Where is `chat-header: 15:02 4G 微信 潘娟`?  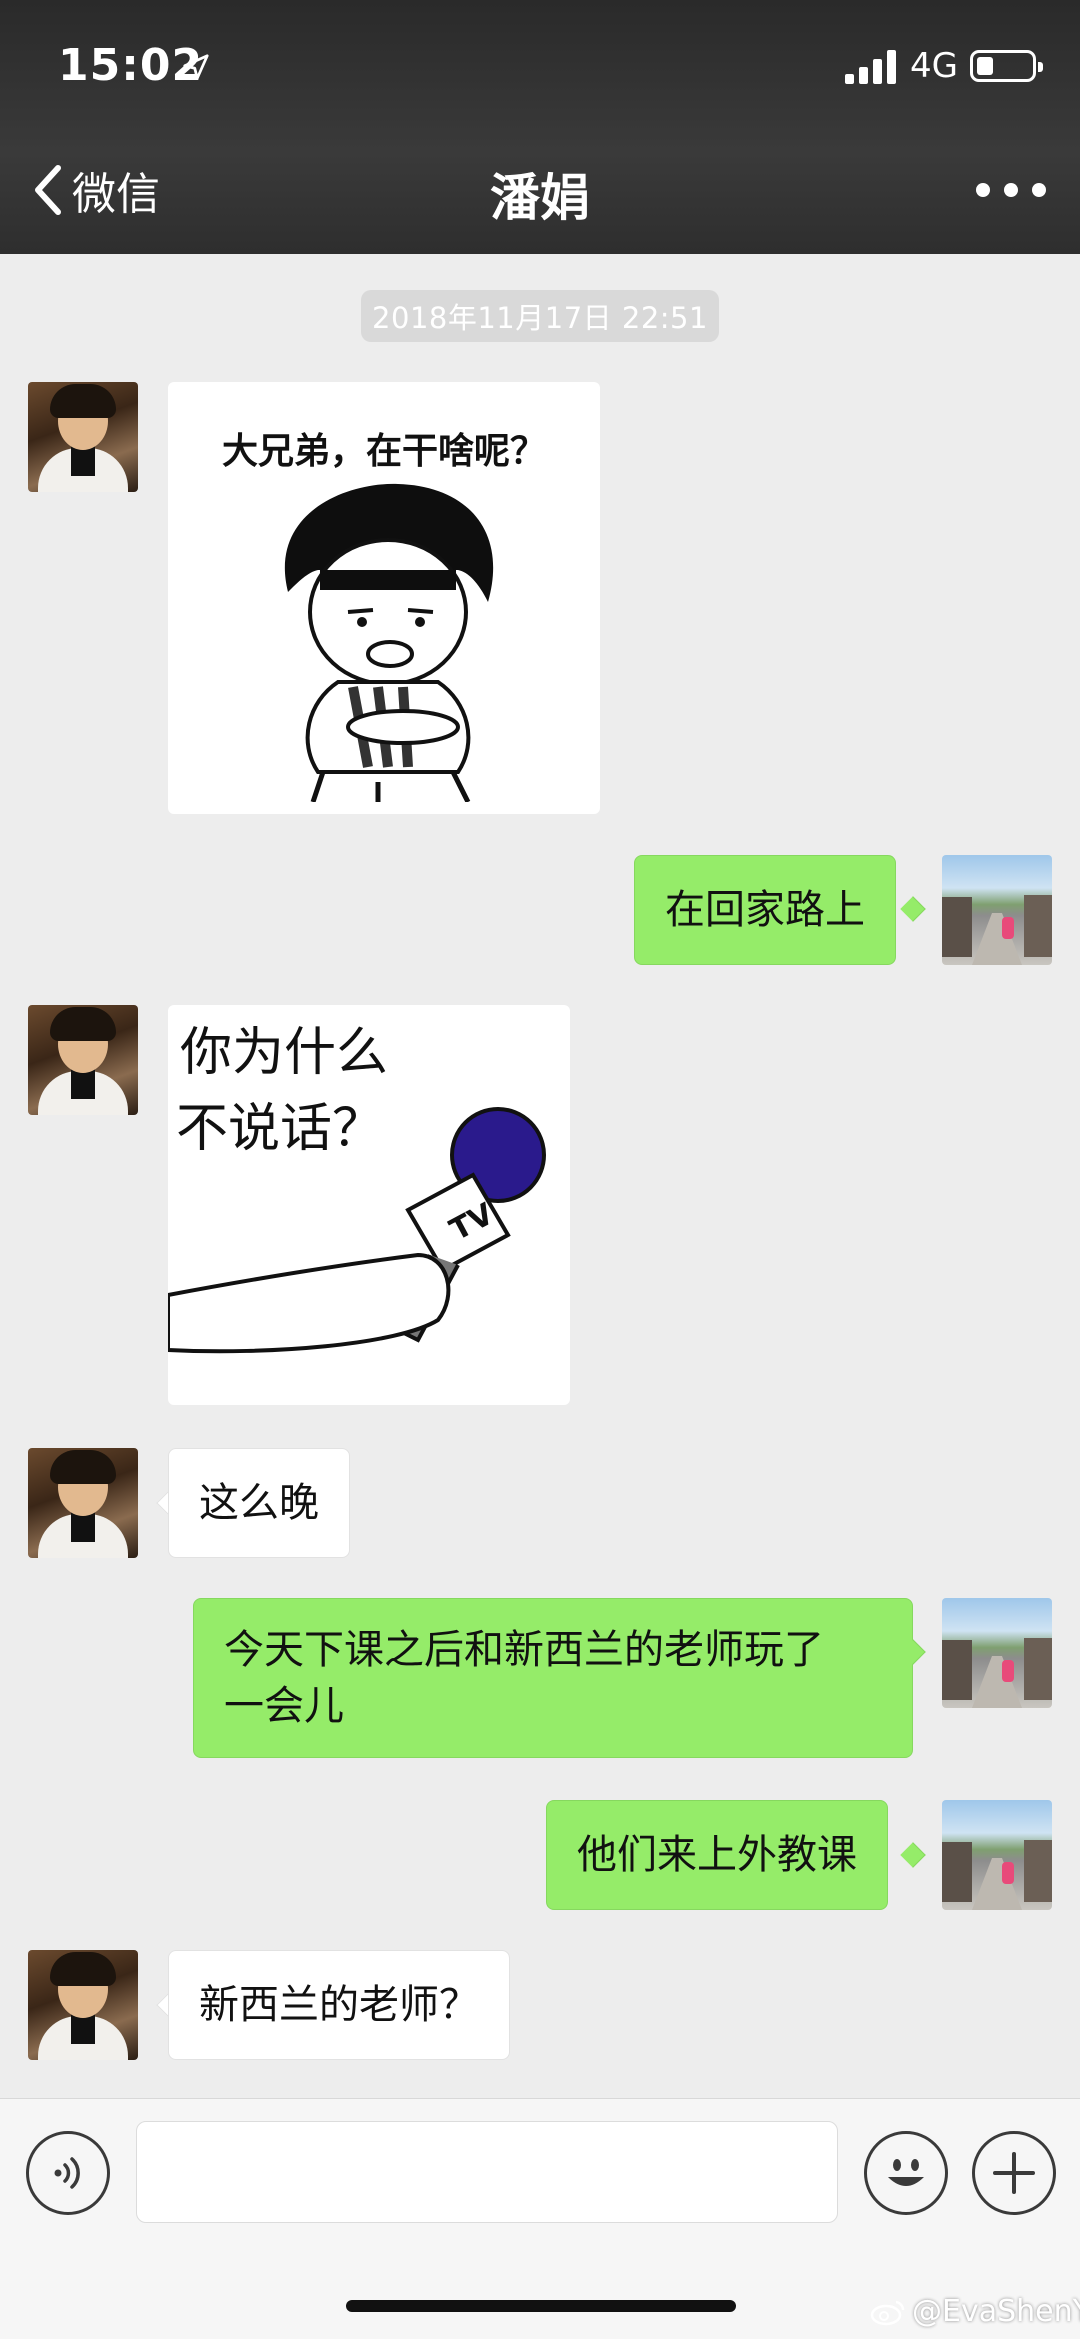 chat-header: 15:02 4G 微信 潘娟 is located at coordinates (540, 127).